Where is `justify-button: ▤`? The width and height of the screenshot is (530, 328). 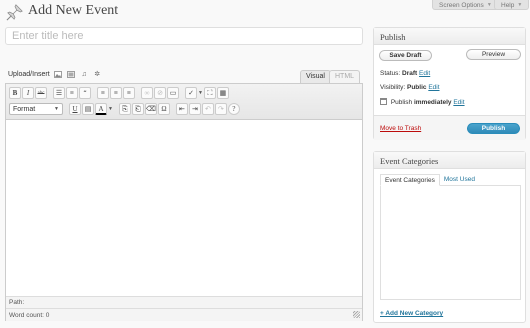 justify-button: ▤ is located at coordinates (88, 109).